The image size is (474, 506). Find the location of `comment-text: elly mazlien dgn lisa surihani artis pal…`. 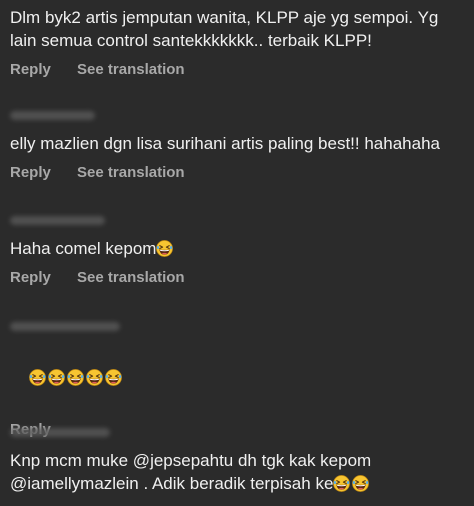

comment-text: elly mazlien dgn lisa surihani artis pal… is located at coordinates (225, 143).